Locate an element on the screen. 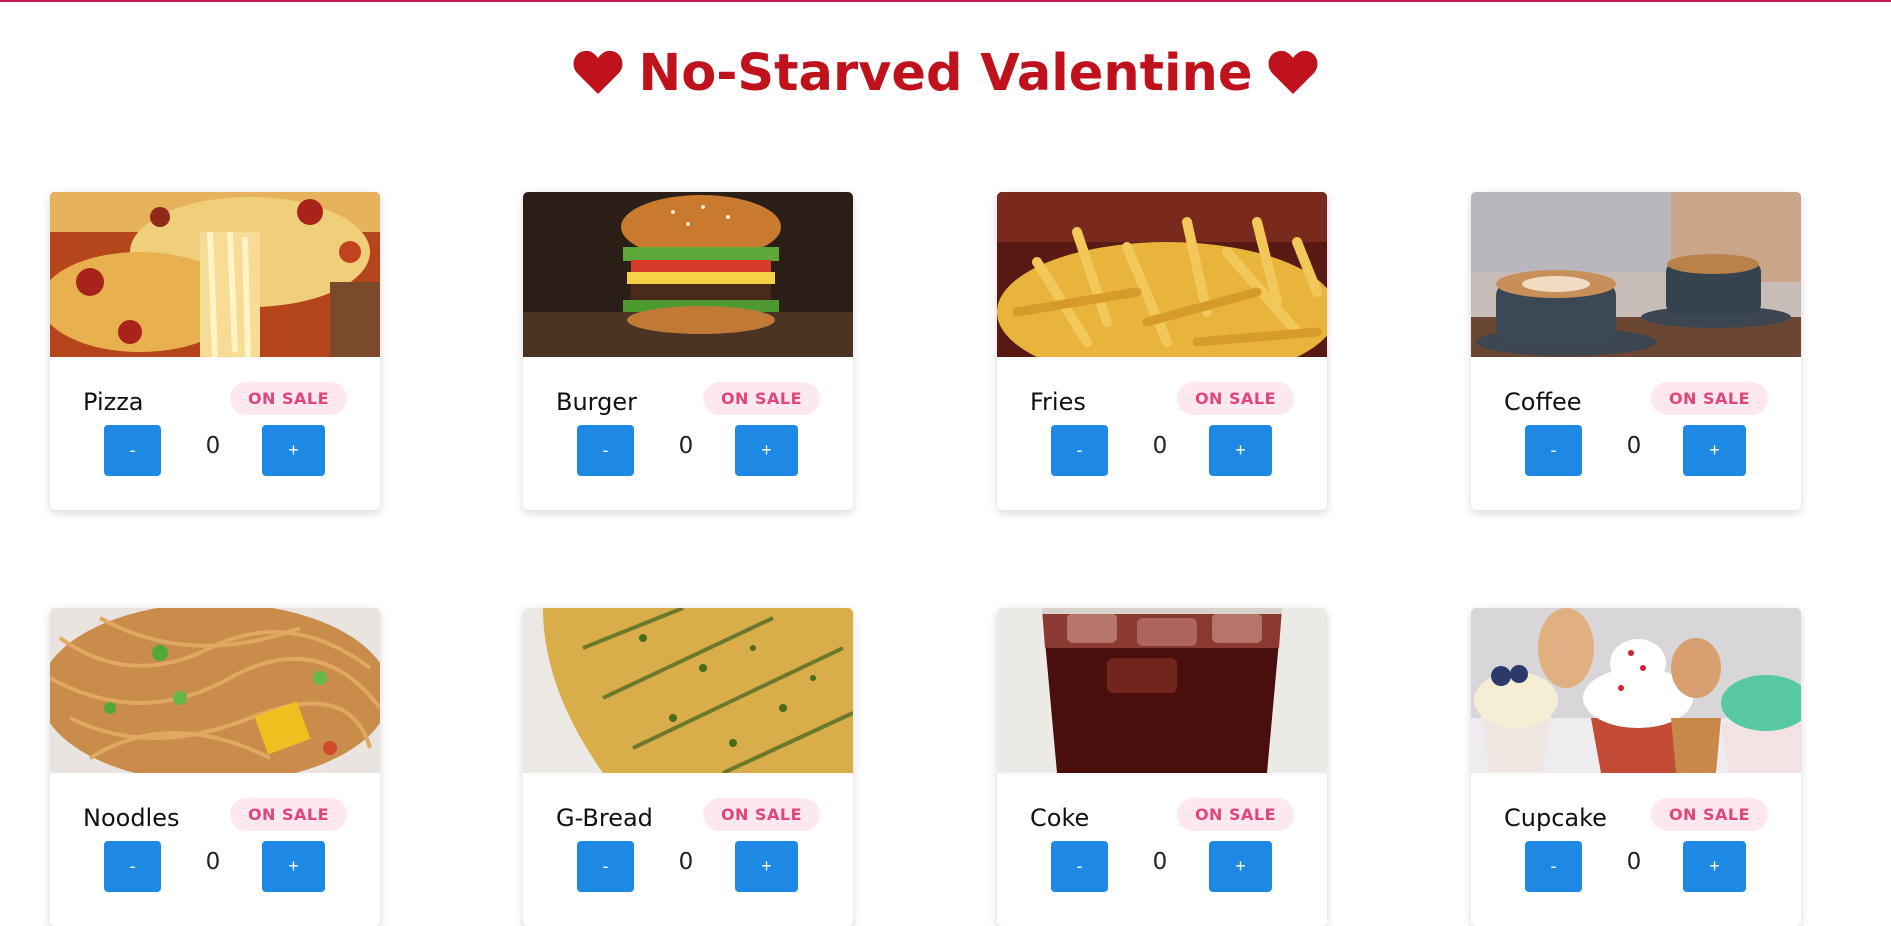 The image size is (1891, 926). product-card-noodles: Noodles ON SALE - 0 + is located at coordinates (215, 767).